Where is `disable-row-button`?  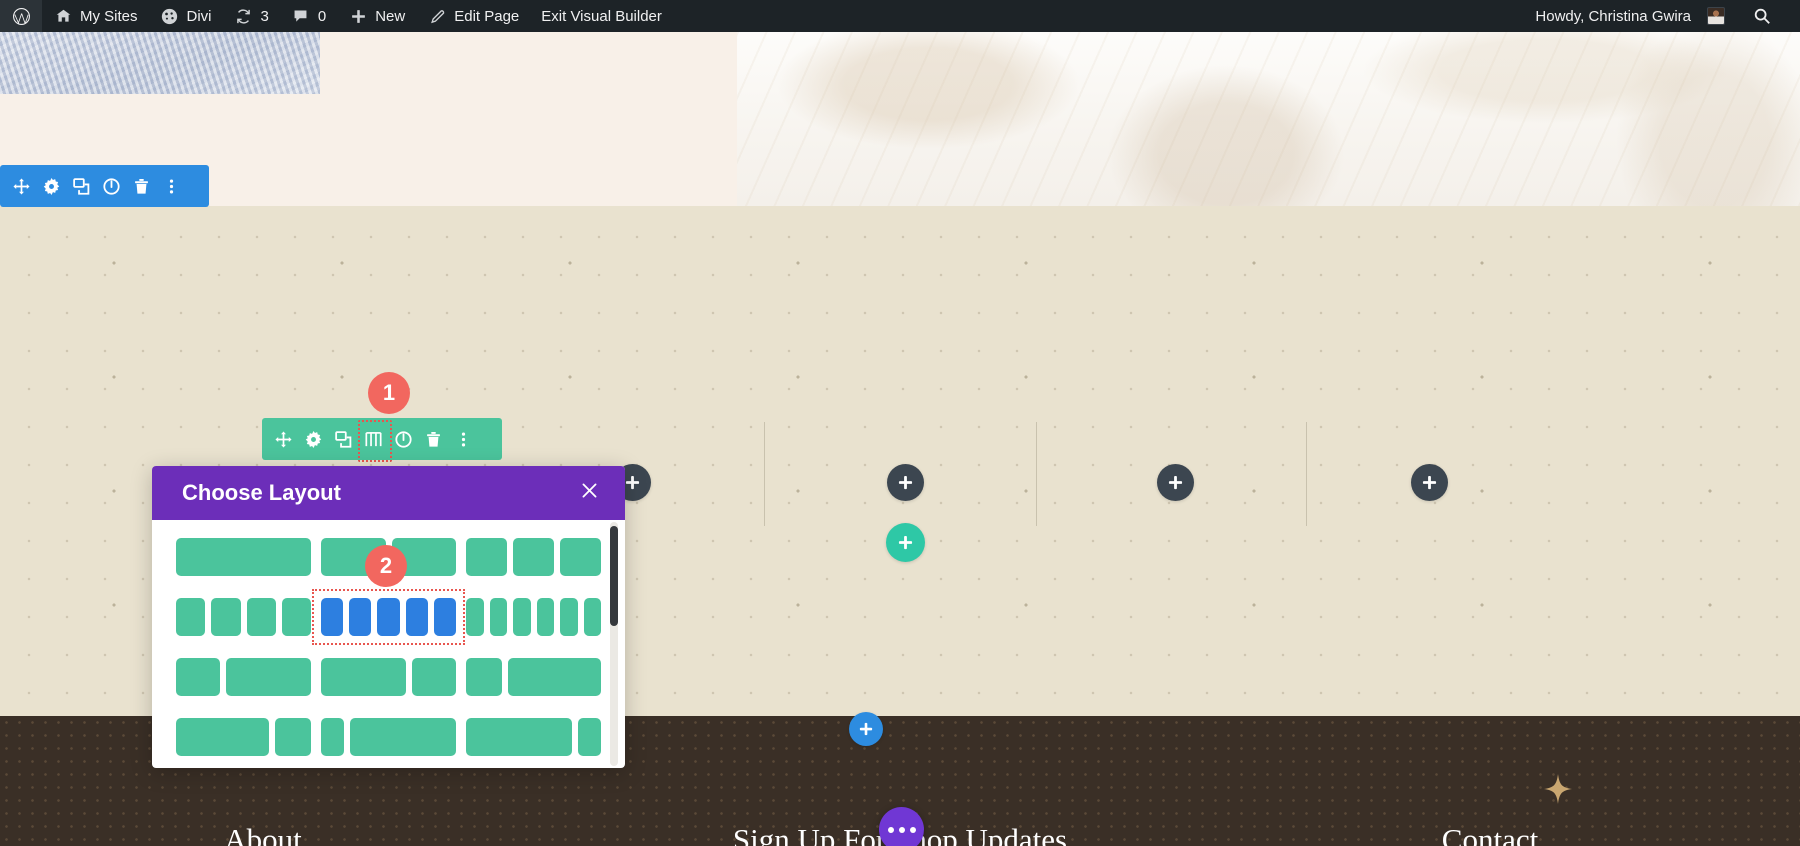
disable-row-button is located at coordinates (403, 439).